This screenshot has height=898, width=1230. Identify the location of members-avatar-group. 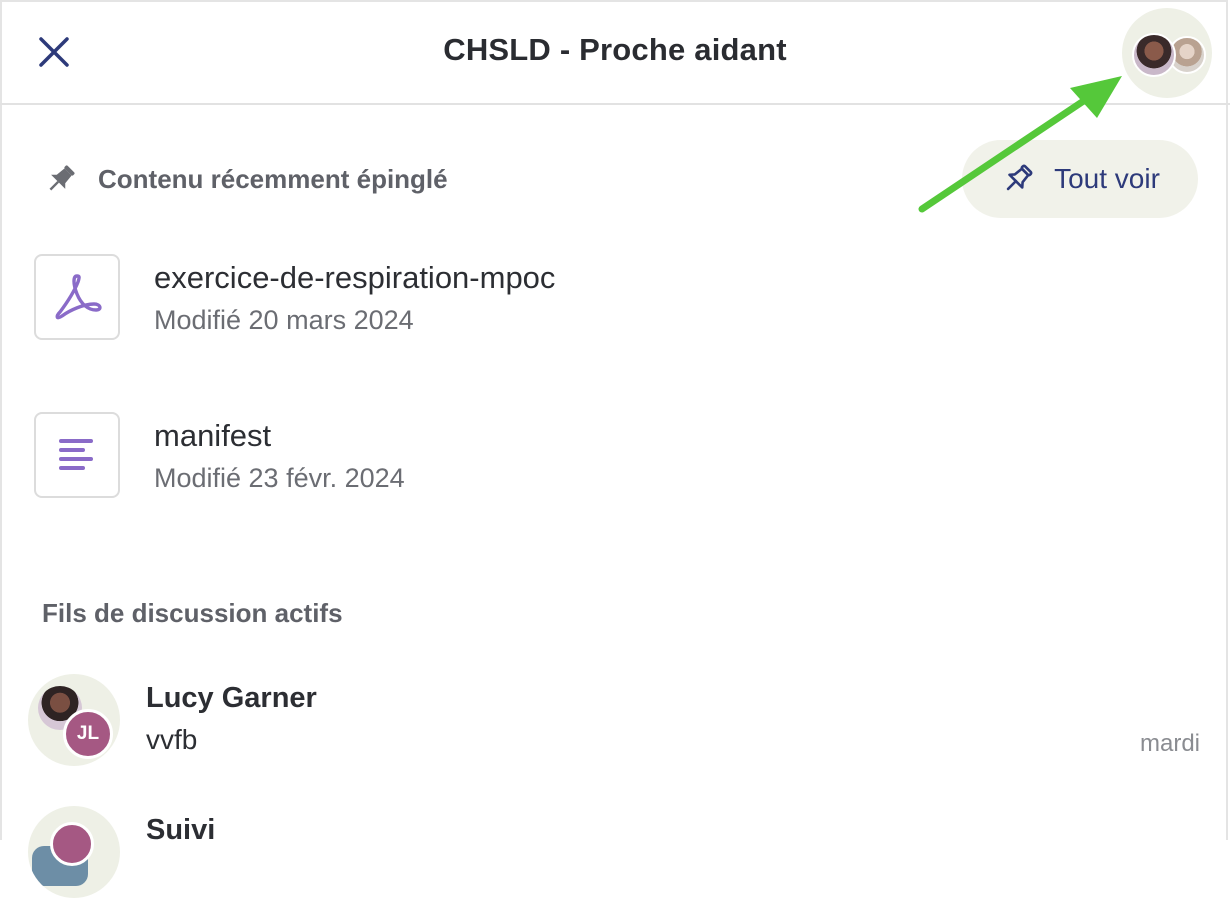
(1167, 53).